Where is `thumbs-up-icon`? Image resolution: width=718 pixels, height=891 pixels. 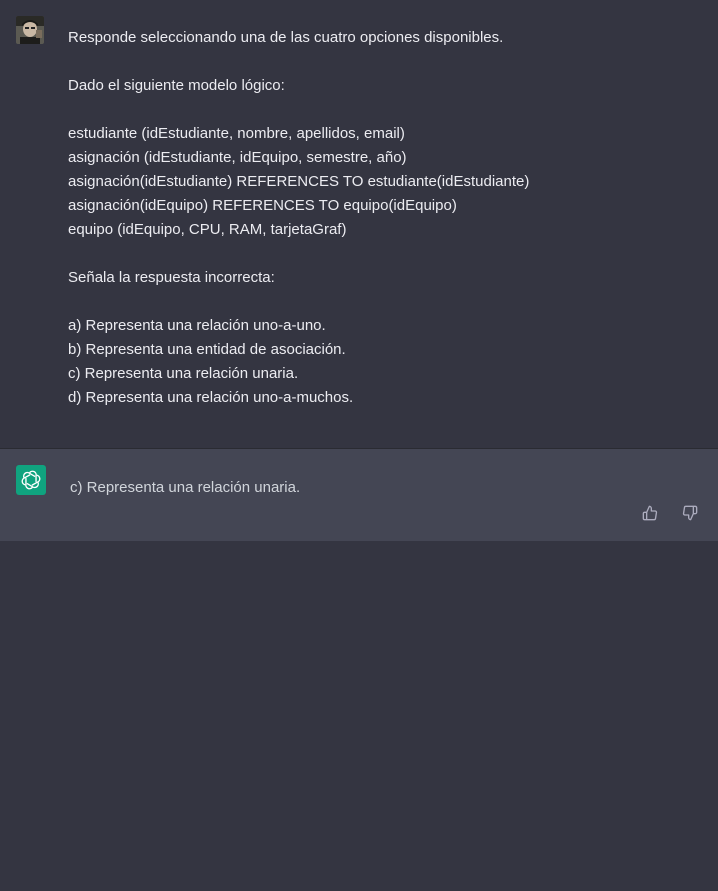
thumbs-up-icon is located at coordinates (650, 513).